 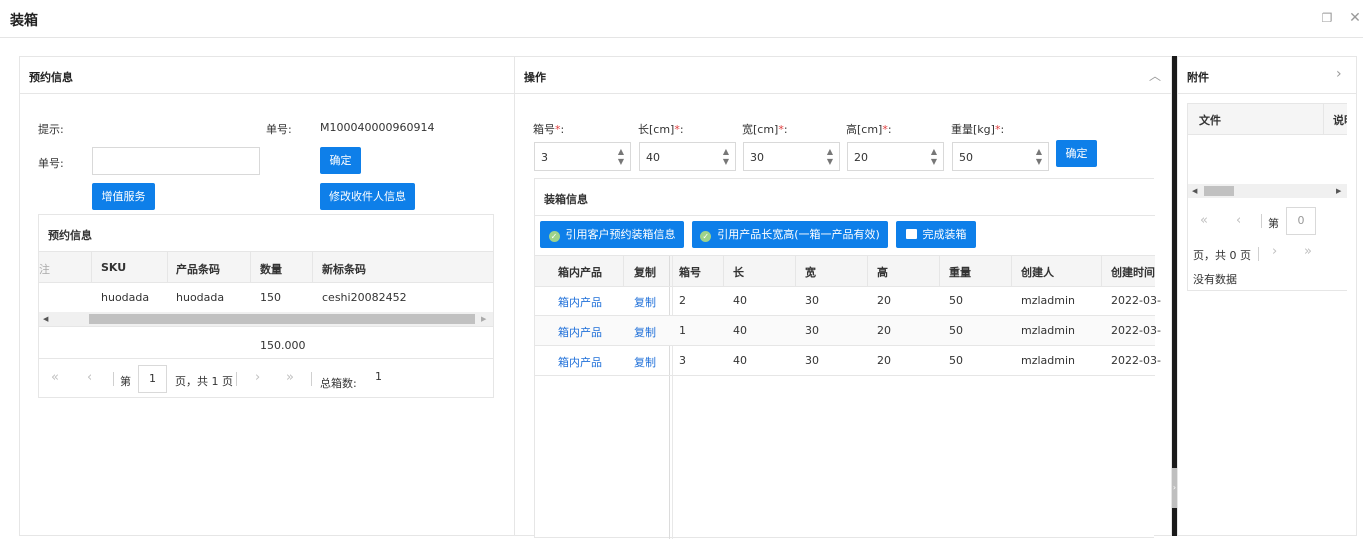 What do you see at coordinates (70, 235) in the screenshot?
I see `grid-title: 预约信息` at bounding box center [70, 235].